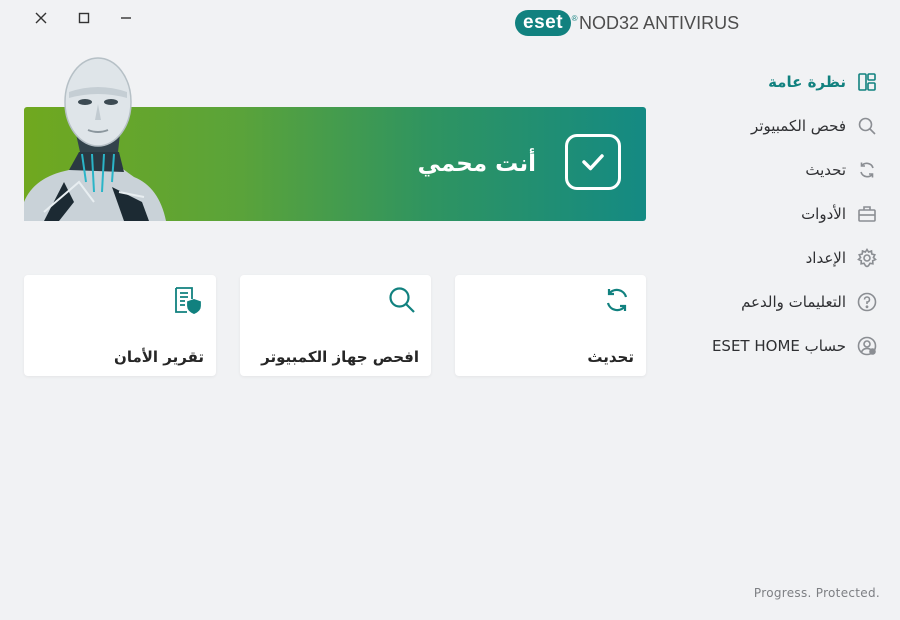 The image size is (900, 620). I want to click on close-icon, so click(41, 18).